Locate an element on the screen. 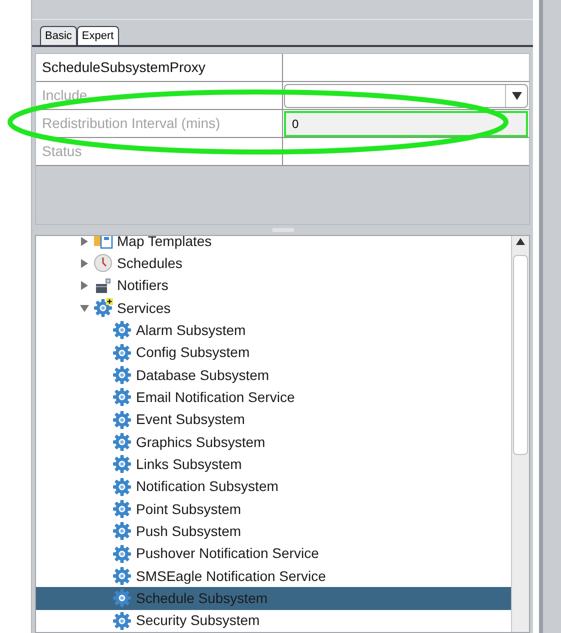 The height and width of the screenshot is (633, 561). clock-icon is located at coordinates (103, 263).